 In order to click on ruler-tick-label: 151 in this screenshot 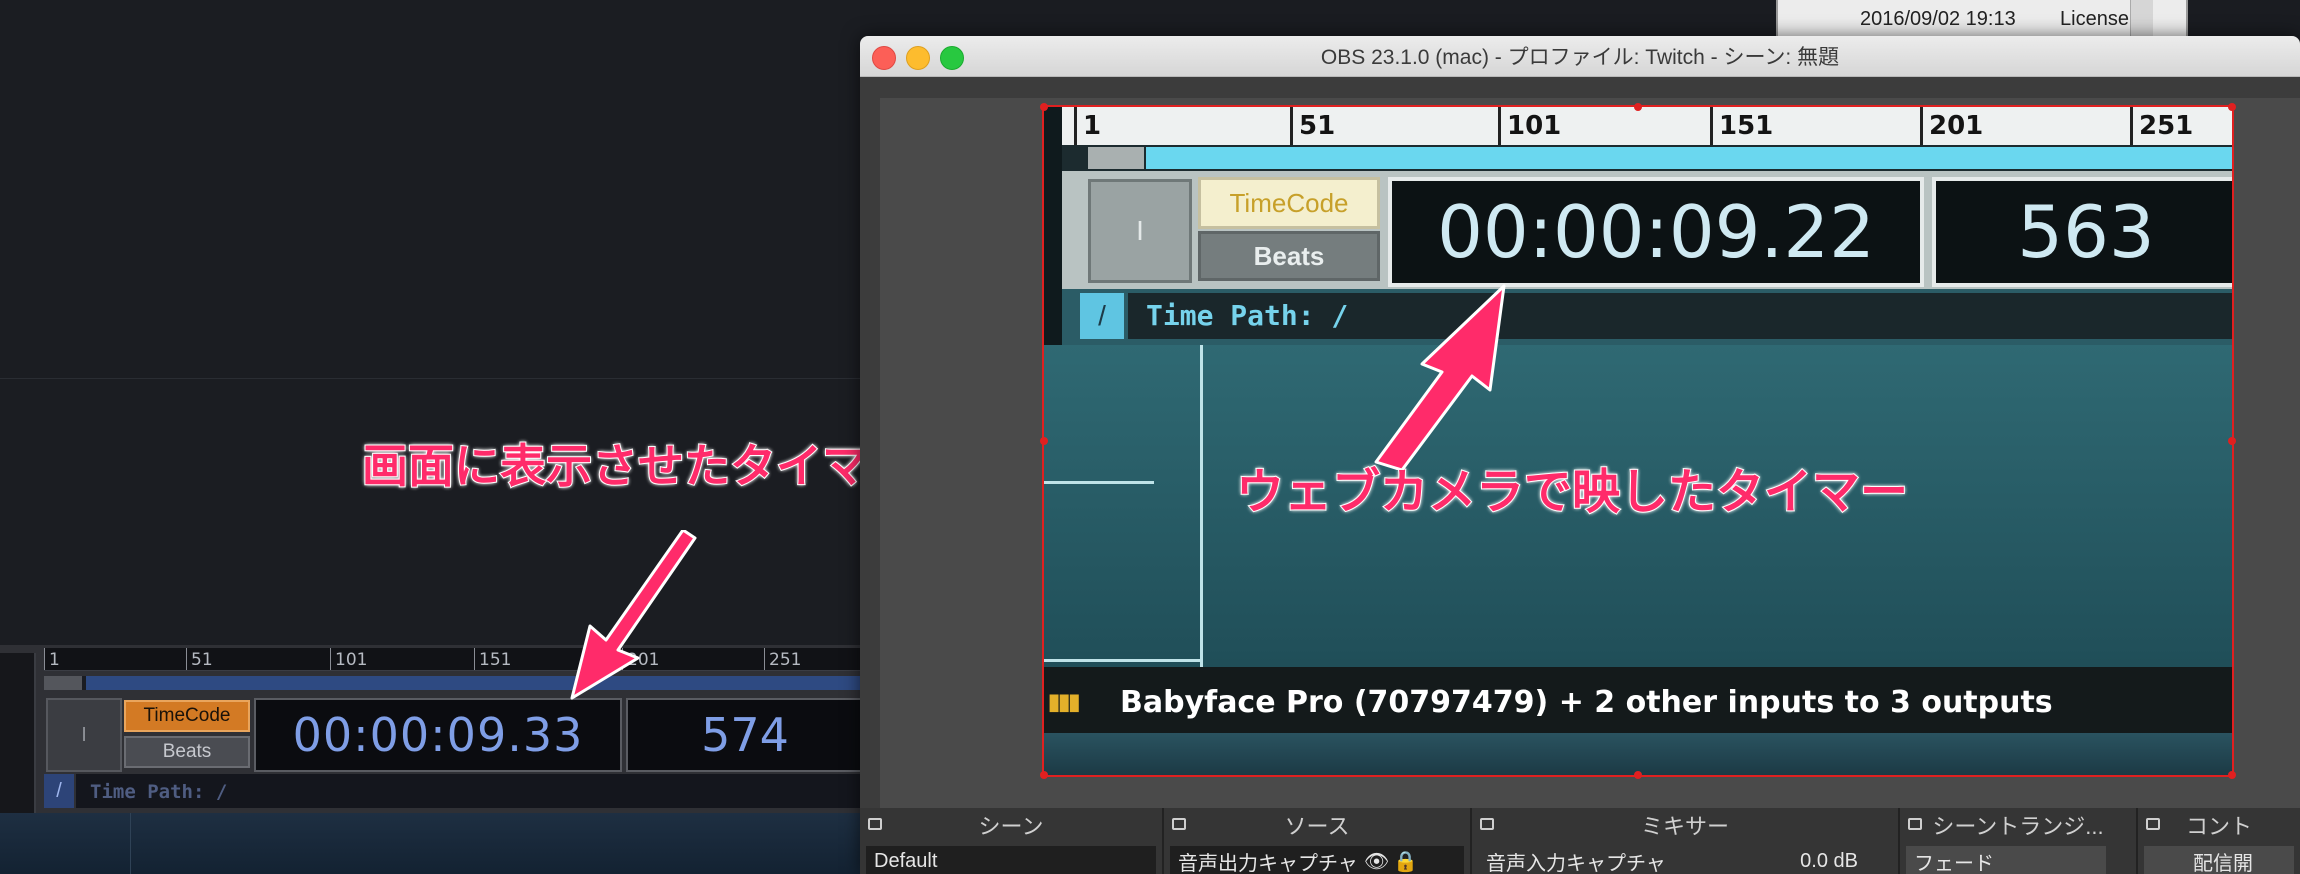, I will do `click(495, 660)`.